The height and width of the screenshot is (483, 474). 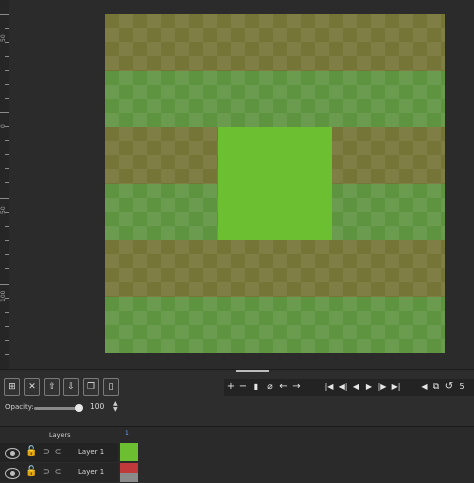 I want to click on remove-frame-button: −, so click(x=243, y=387).